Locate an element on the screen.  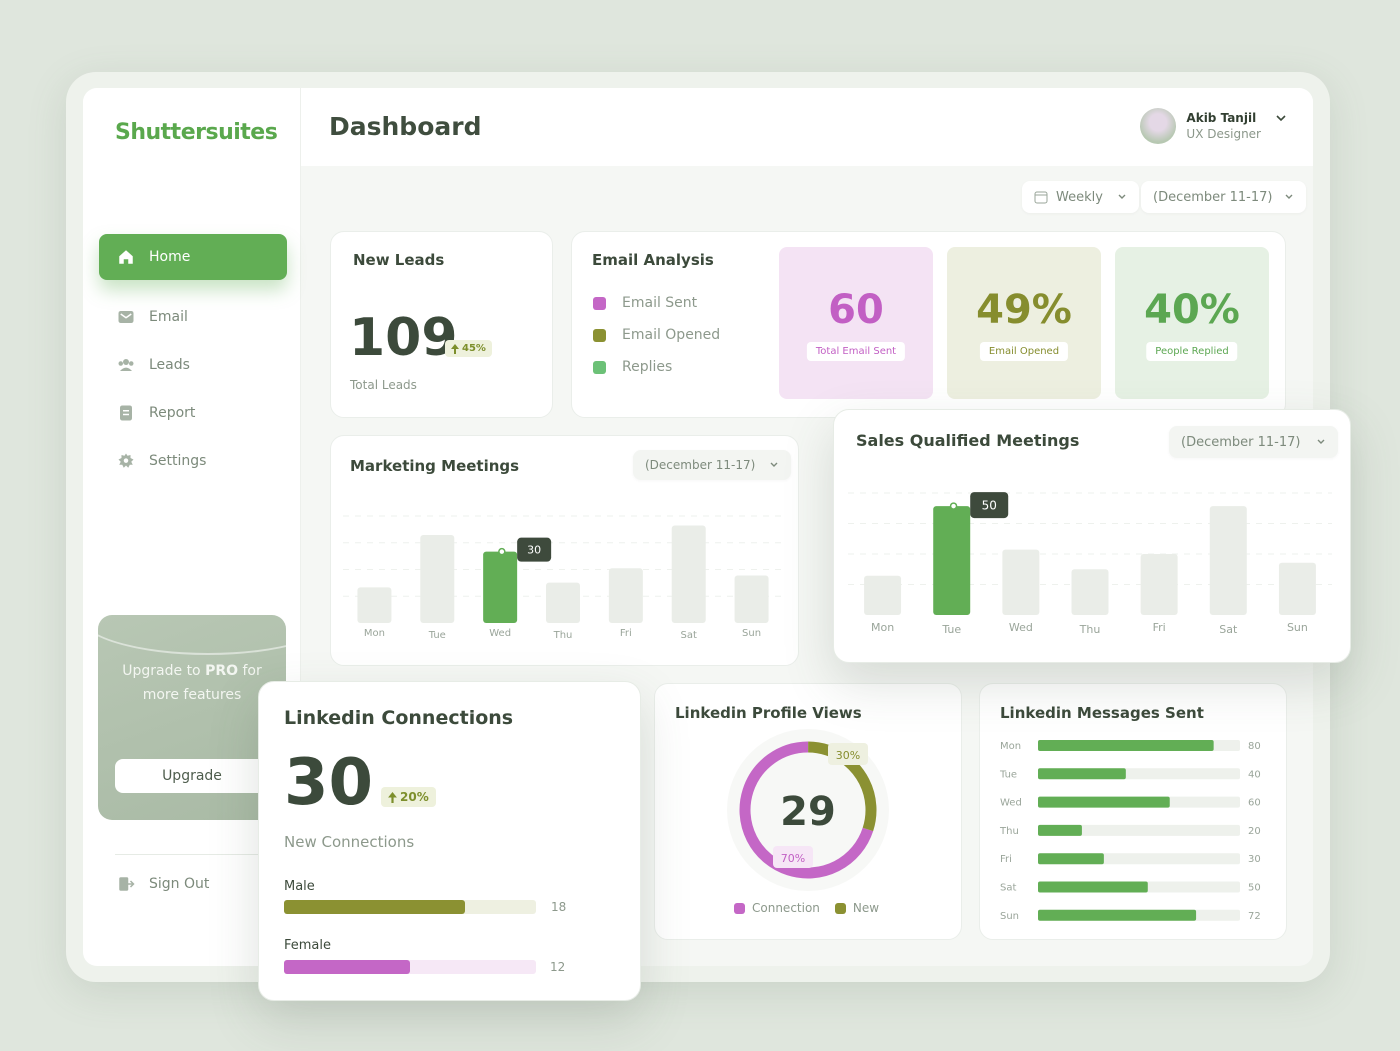
bar-thu is located at coordinates (1090, 592).